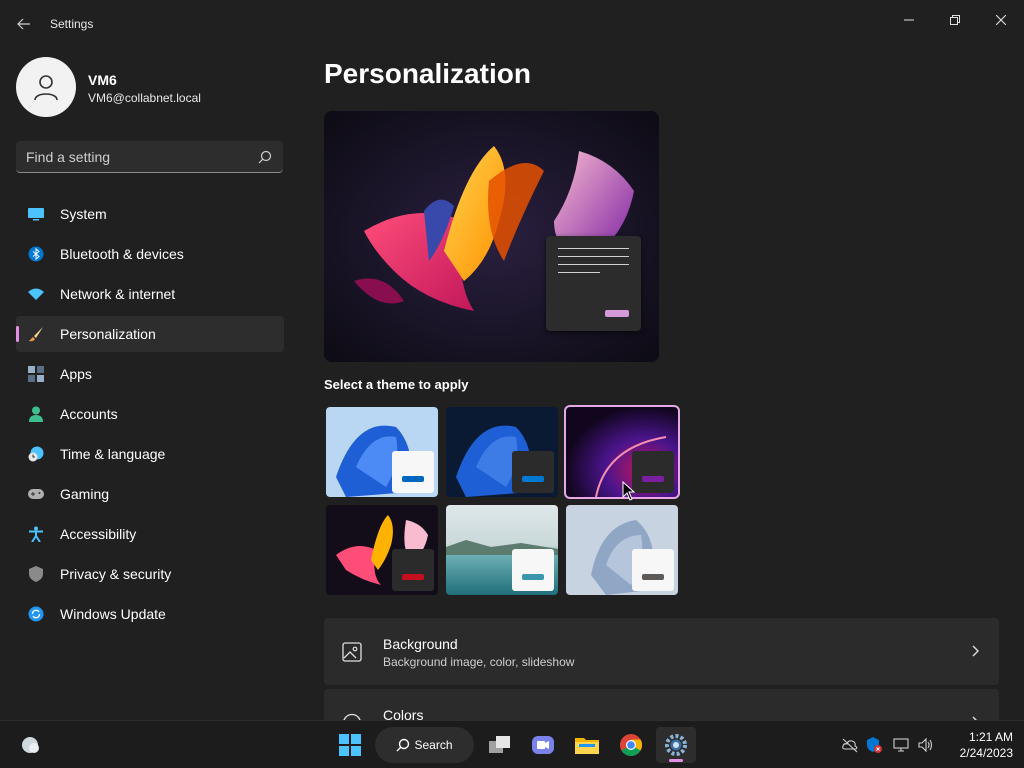  What do you see at coordinates (36, 614) in the screenshot?
I see `update-icon` at bounding box center [36, 614].